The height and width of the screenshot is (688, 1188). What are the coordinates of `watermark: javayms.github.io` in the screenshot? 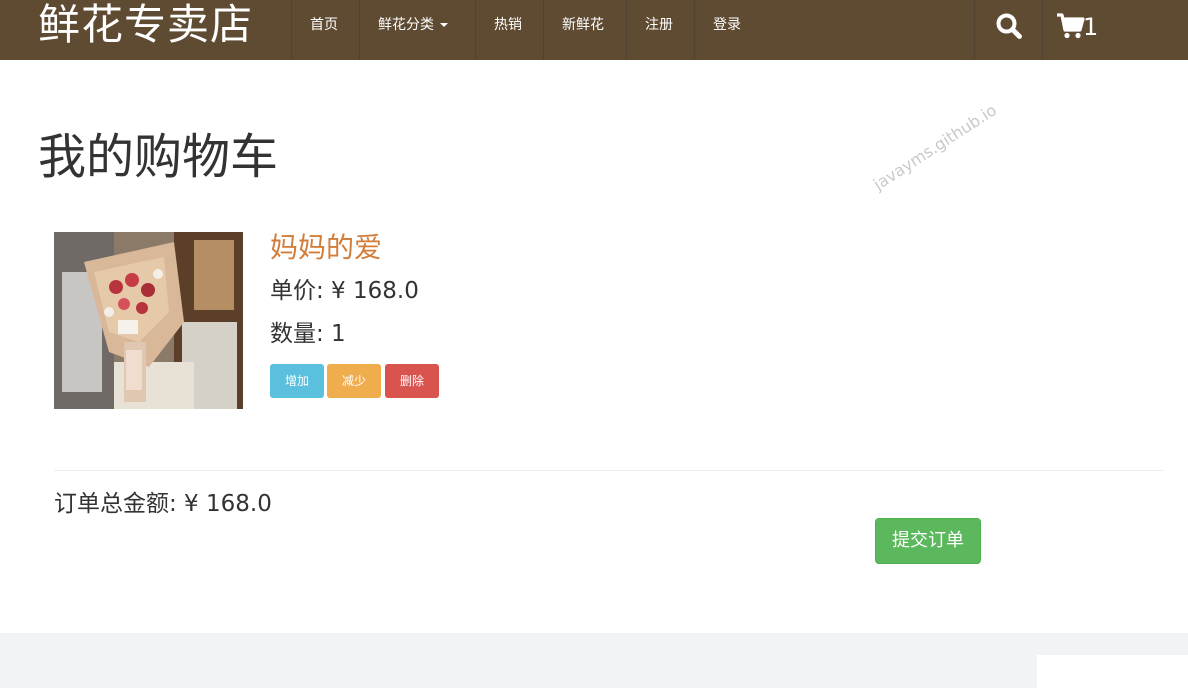 It's located at (935, 147).